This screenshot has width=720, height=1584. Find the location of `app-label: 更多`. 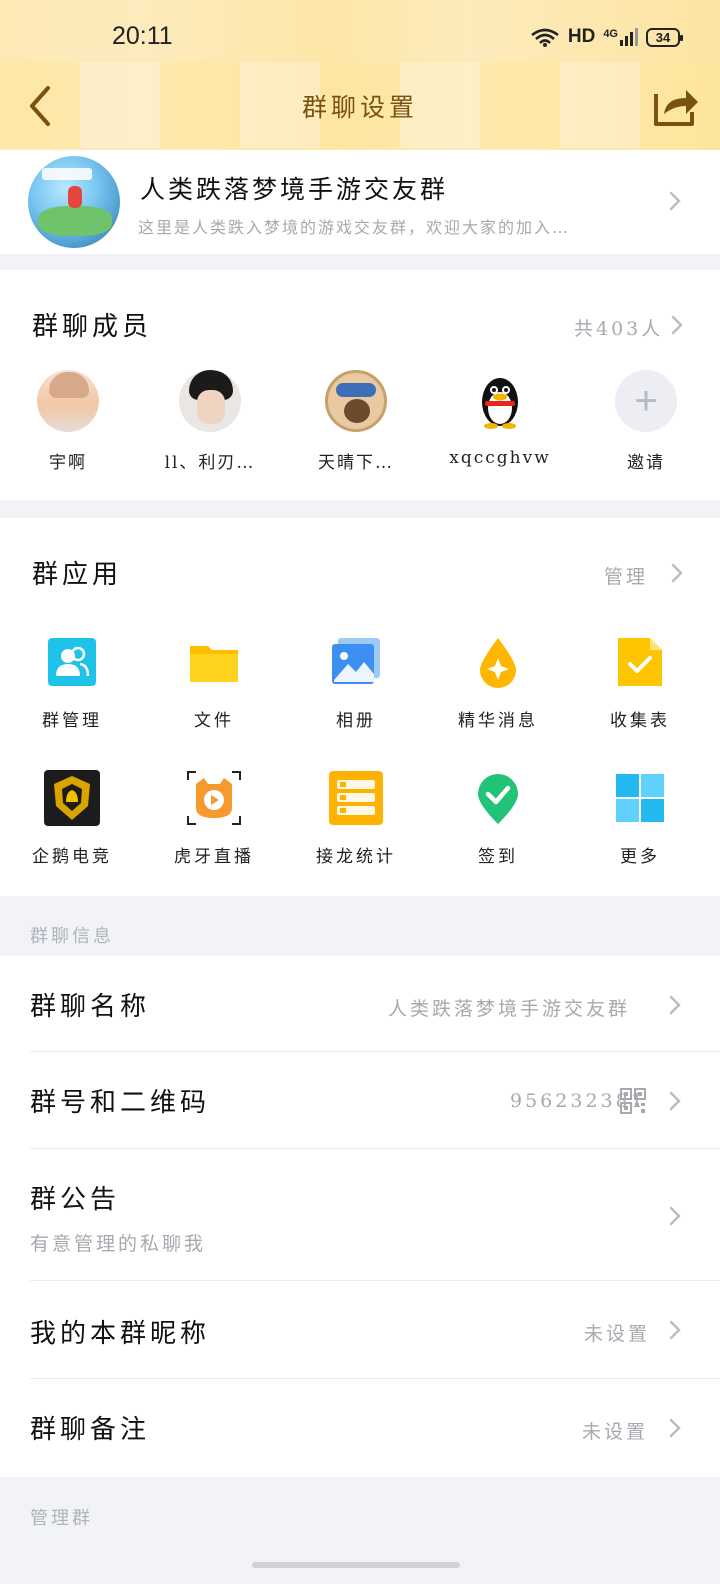

app-label: 更多 is located at coordinates (640, 857).